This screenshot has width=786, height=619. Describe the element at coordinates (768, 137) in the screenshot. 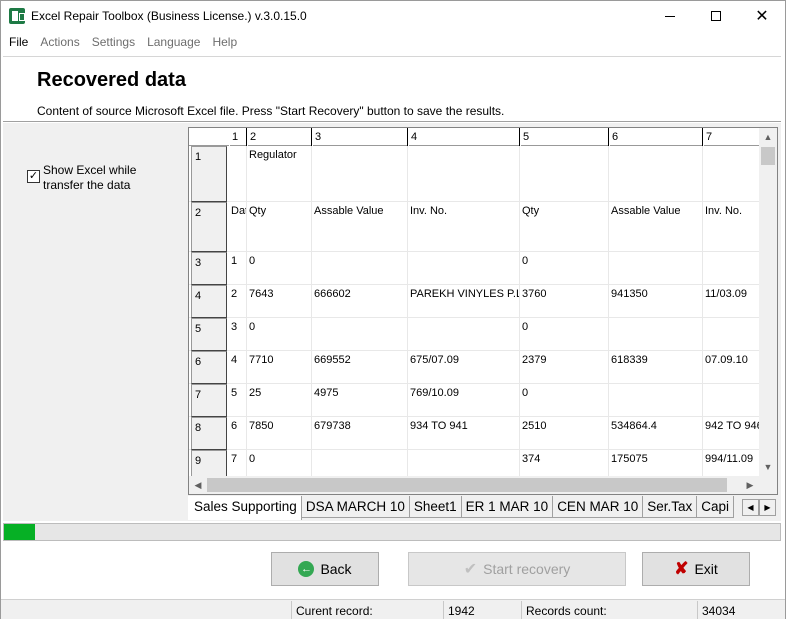

I see `scroll-up-icon: ▲` at that location.